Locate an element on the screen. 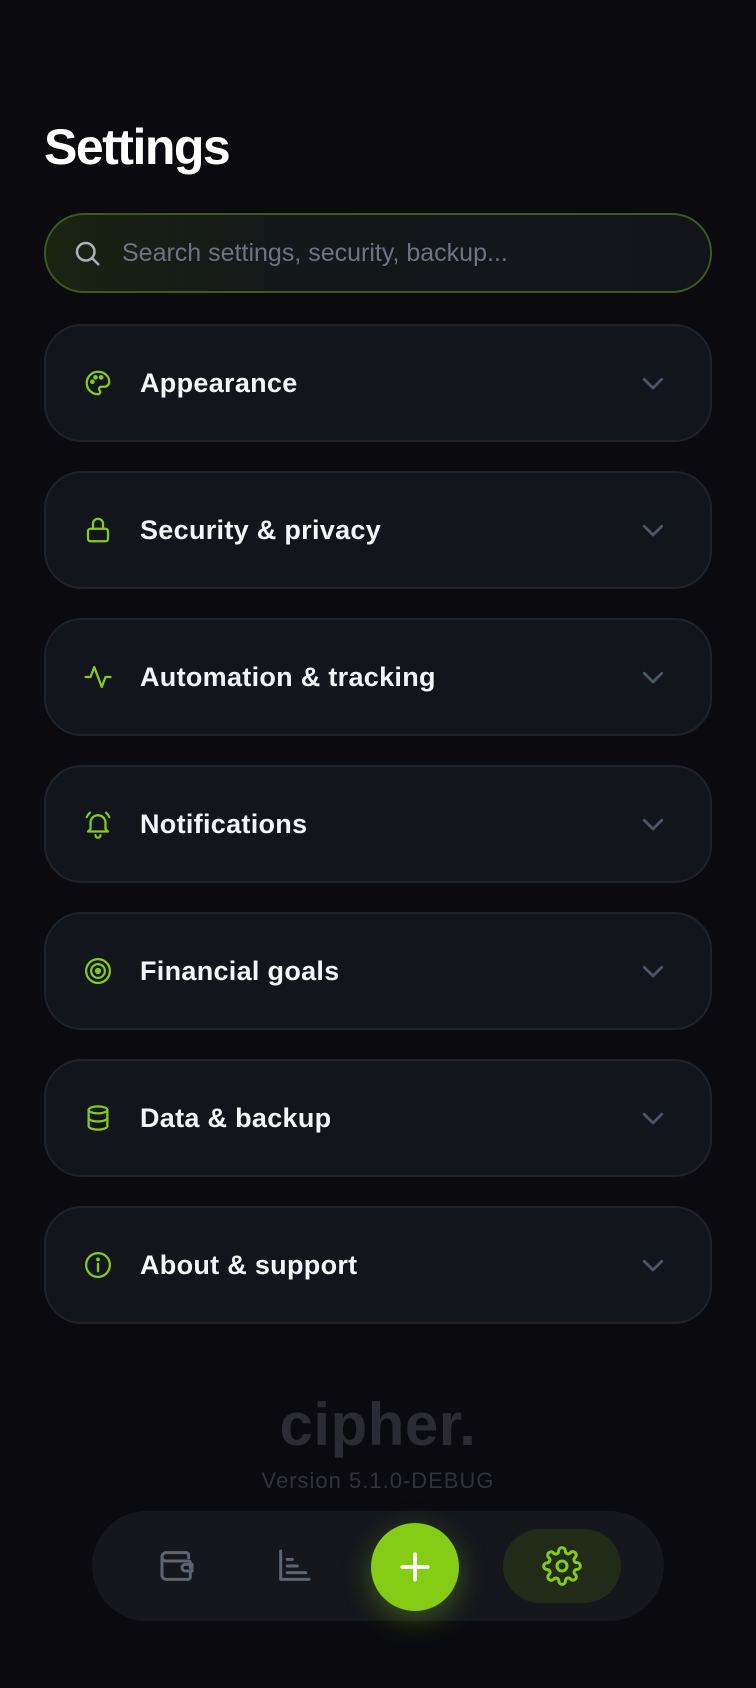  section-label: Data & backup is located at coordinates (236, 1117).